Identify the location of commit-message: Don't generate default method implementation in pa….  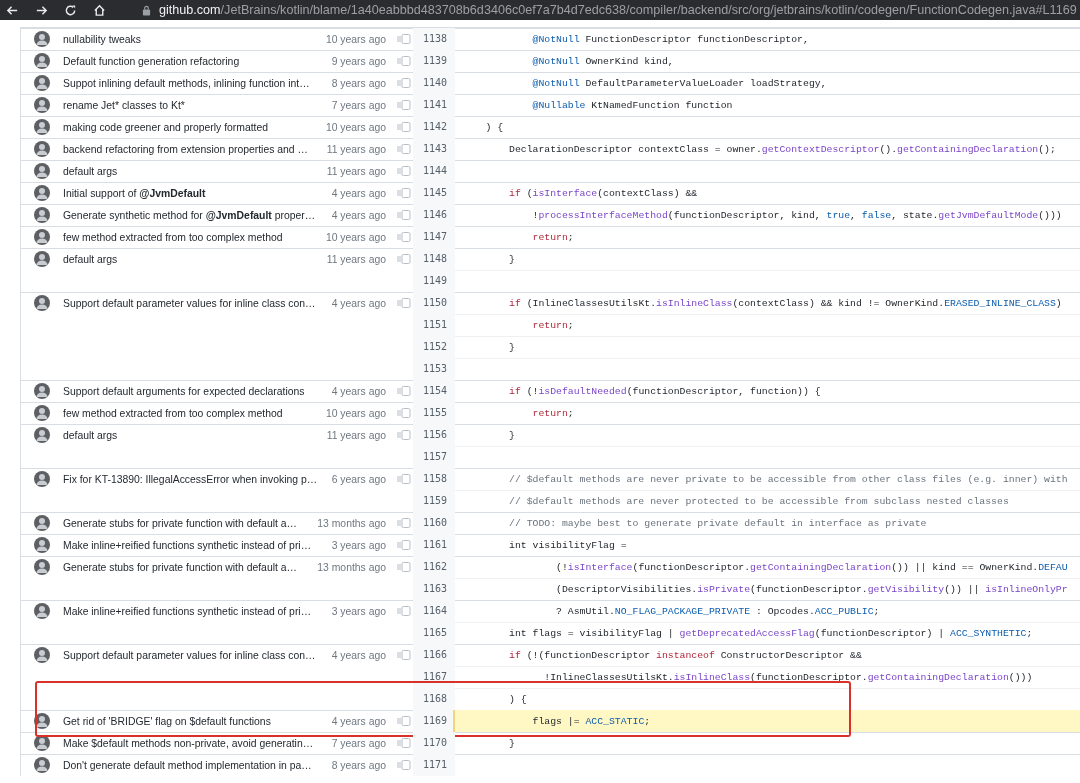
(197, 765).